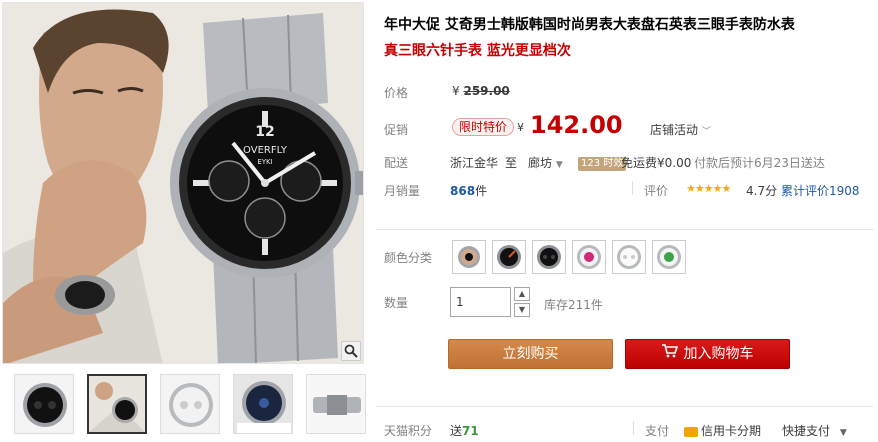  Describe the element at coordinates (762, 191) in the screenshot. I see `rating-score: 4.7分` at that location.